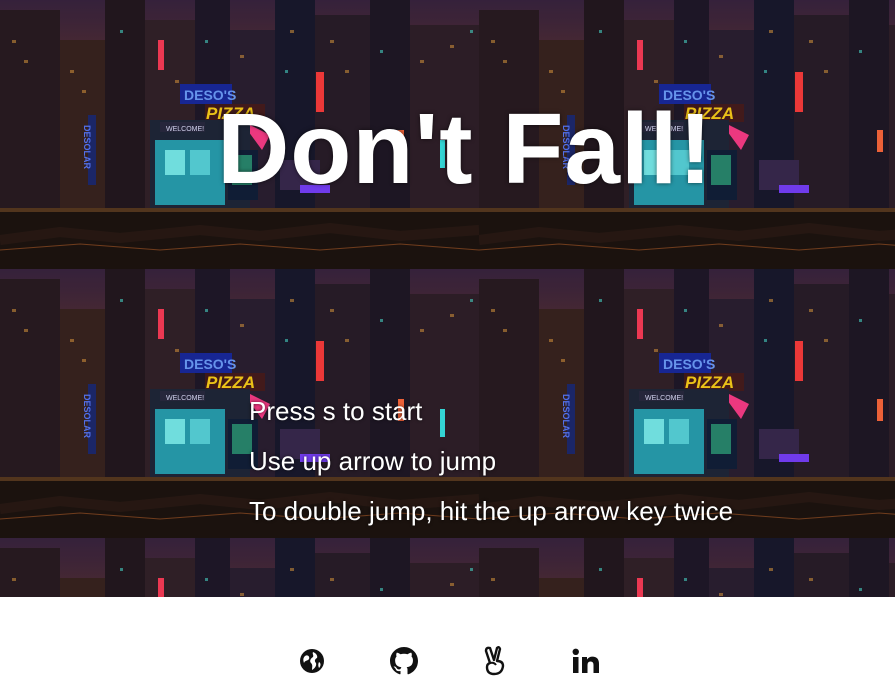  What do you see at coordinates (336, 411) in the screenshot?
I see `instruction-start: Press s to start` at bounding box center [336, 411].